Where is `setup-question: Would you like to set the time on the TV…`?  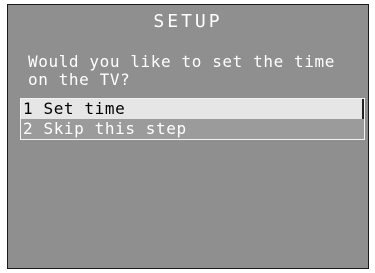 setup-question: Would you like to set the time on the TV… is located at coordinates (181, 70).